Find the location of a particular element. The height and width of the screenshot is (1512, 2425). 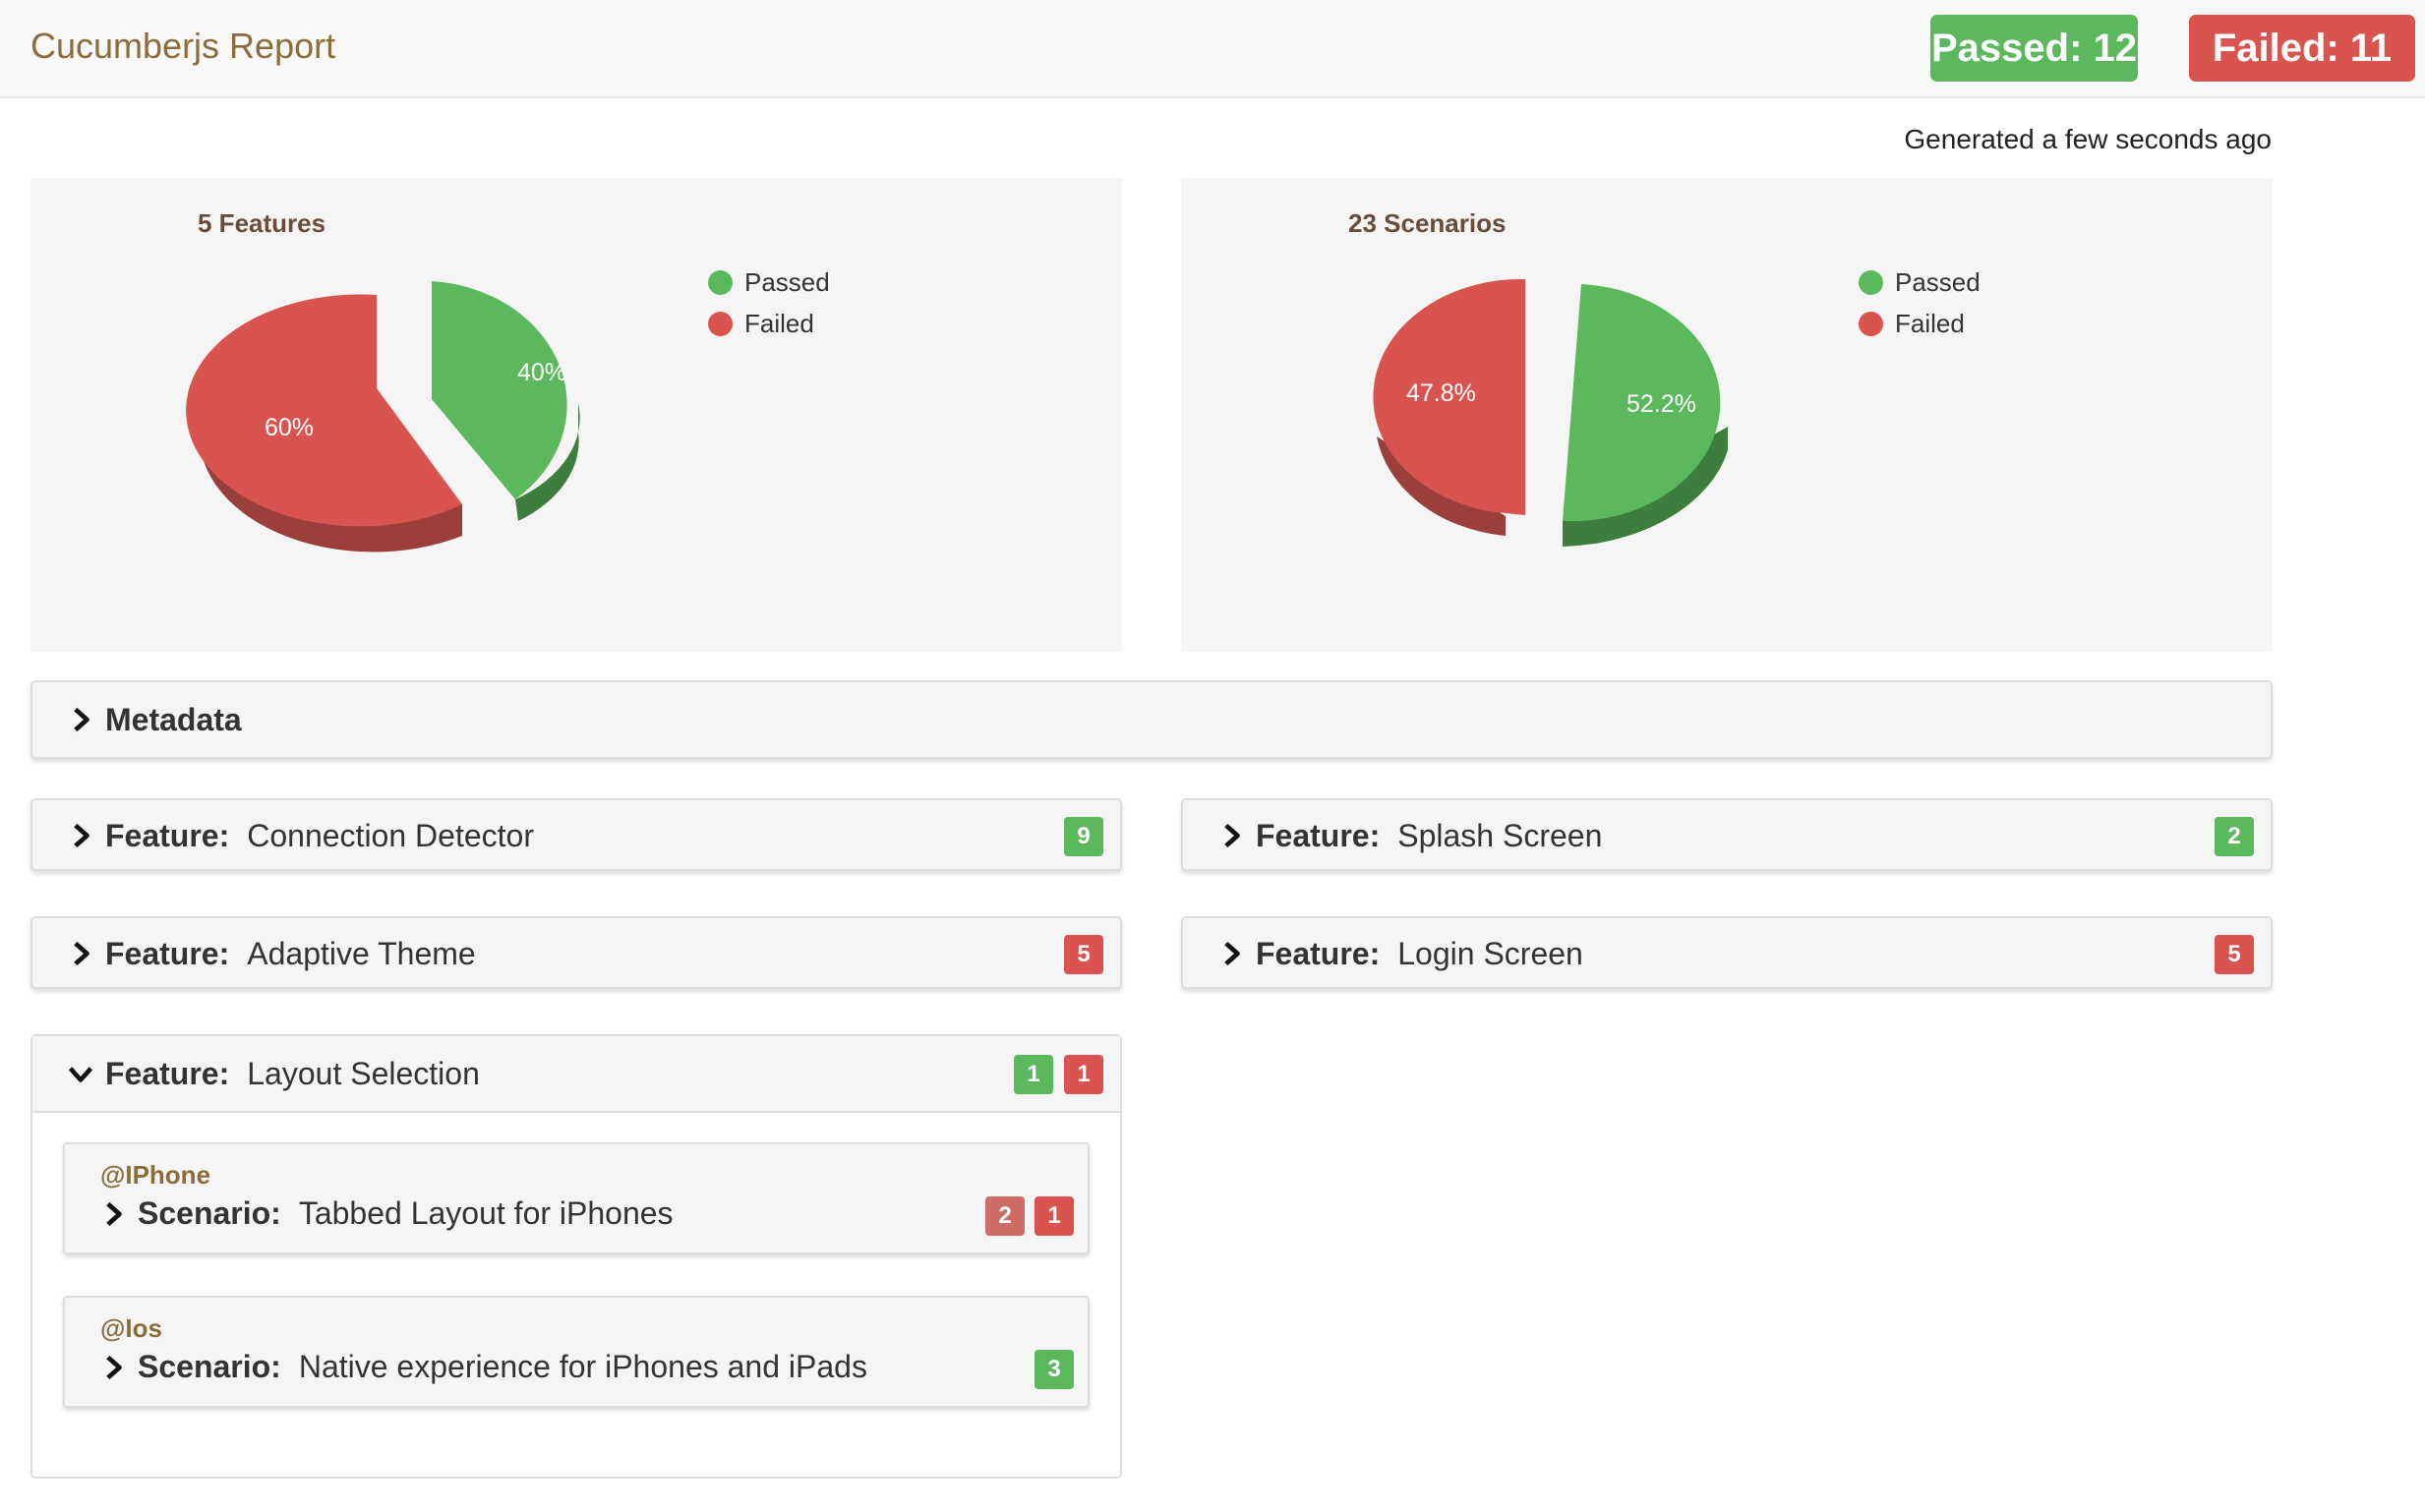

features-chart-panel: 40% 60% is located at coordinates (576, 415).